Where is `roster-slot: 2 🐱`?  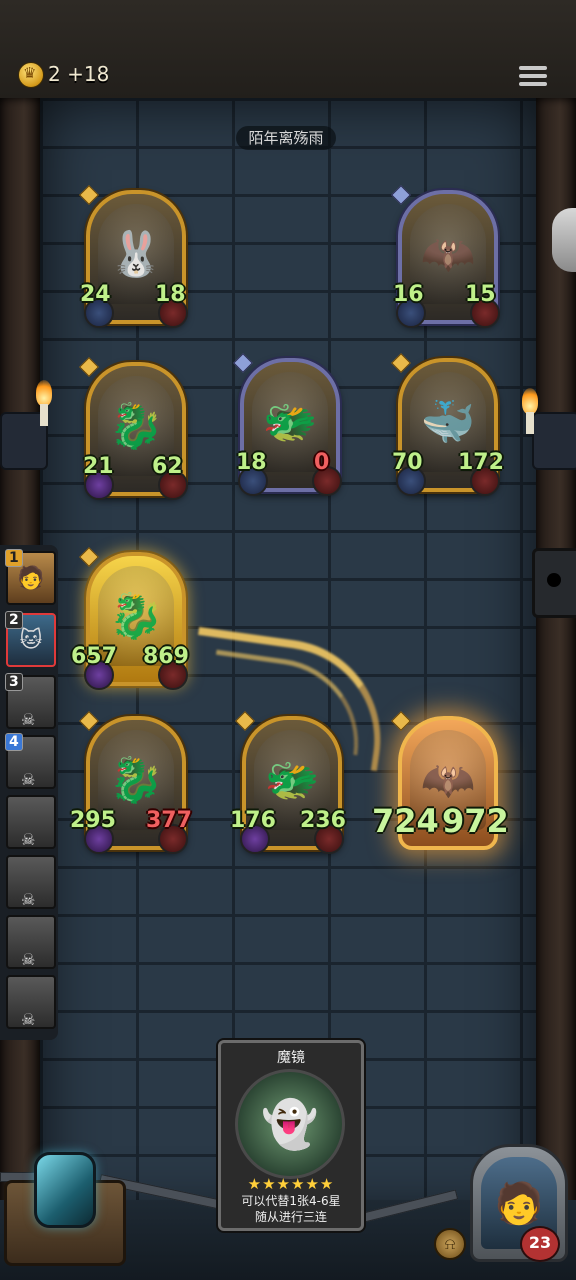
roster-slot: 2 🐱 is located at coordinates (30, 639).